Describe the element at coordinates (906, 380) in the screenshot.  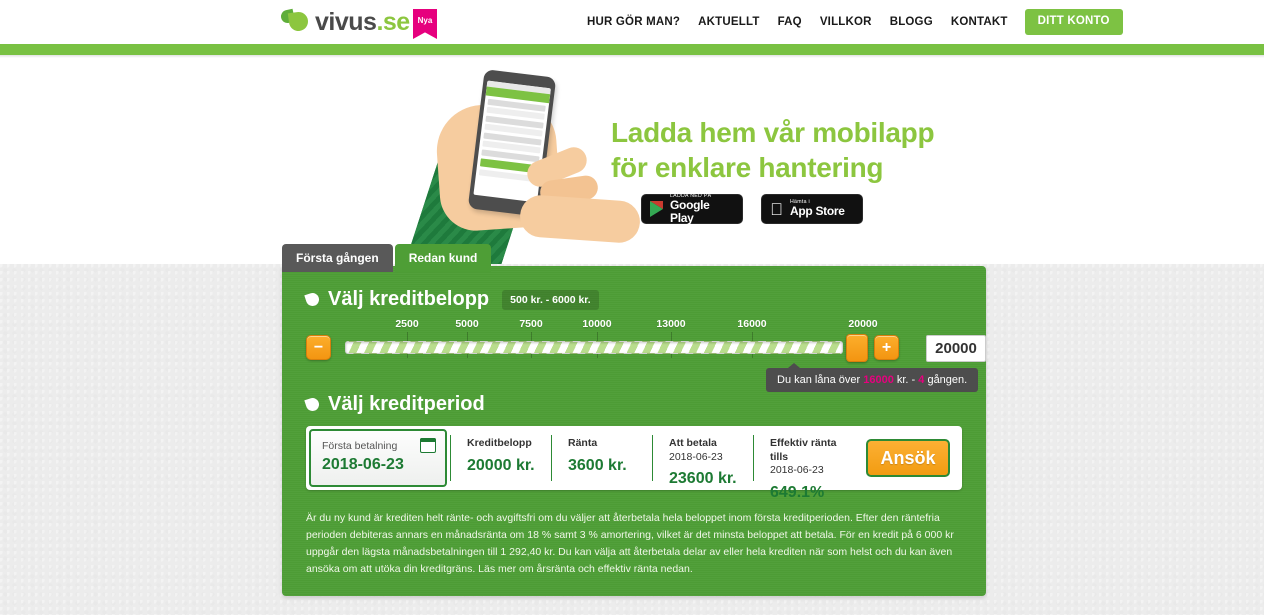
I see `tooltip-middle: kr. -` at that location.